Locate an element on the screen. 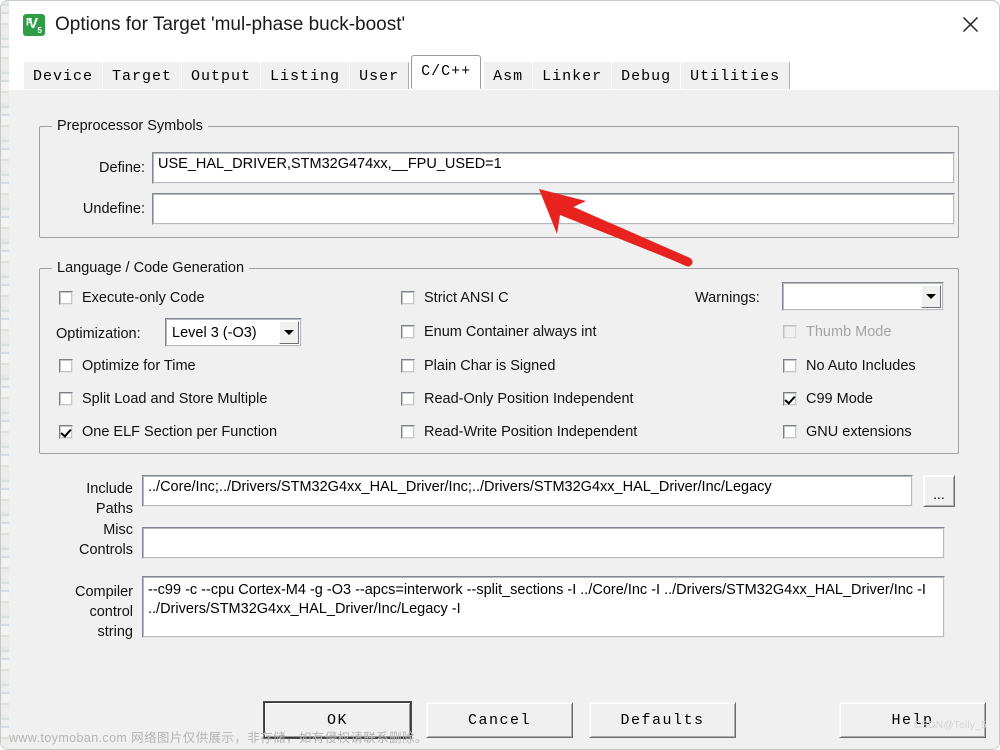 The image size is (1000, 750). tab-device: Device is located at coordinates (63, 75).